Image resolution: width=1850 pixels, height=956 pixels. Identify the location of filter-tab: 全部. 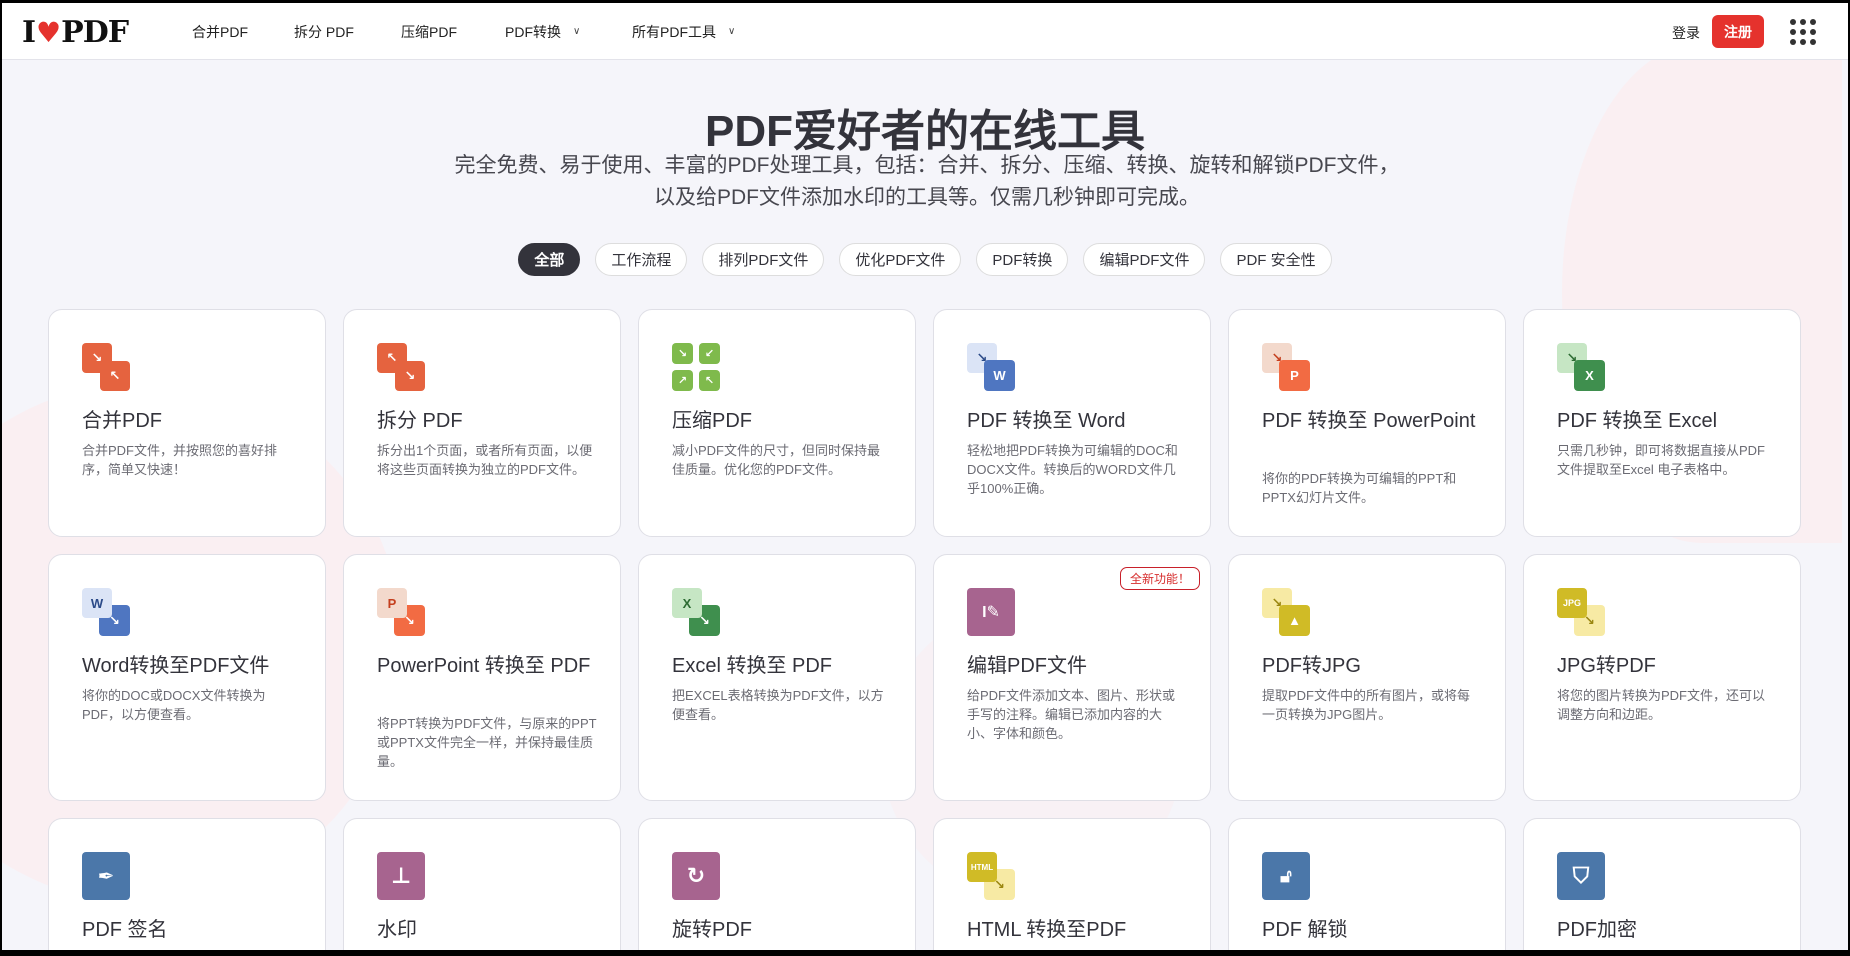
(549, 259).